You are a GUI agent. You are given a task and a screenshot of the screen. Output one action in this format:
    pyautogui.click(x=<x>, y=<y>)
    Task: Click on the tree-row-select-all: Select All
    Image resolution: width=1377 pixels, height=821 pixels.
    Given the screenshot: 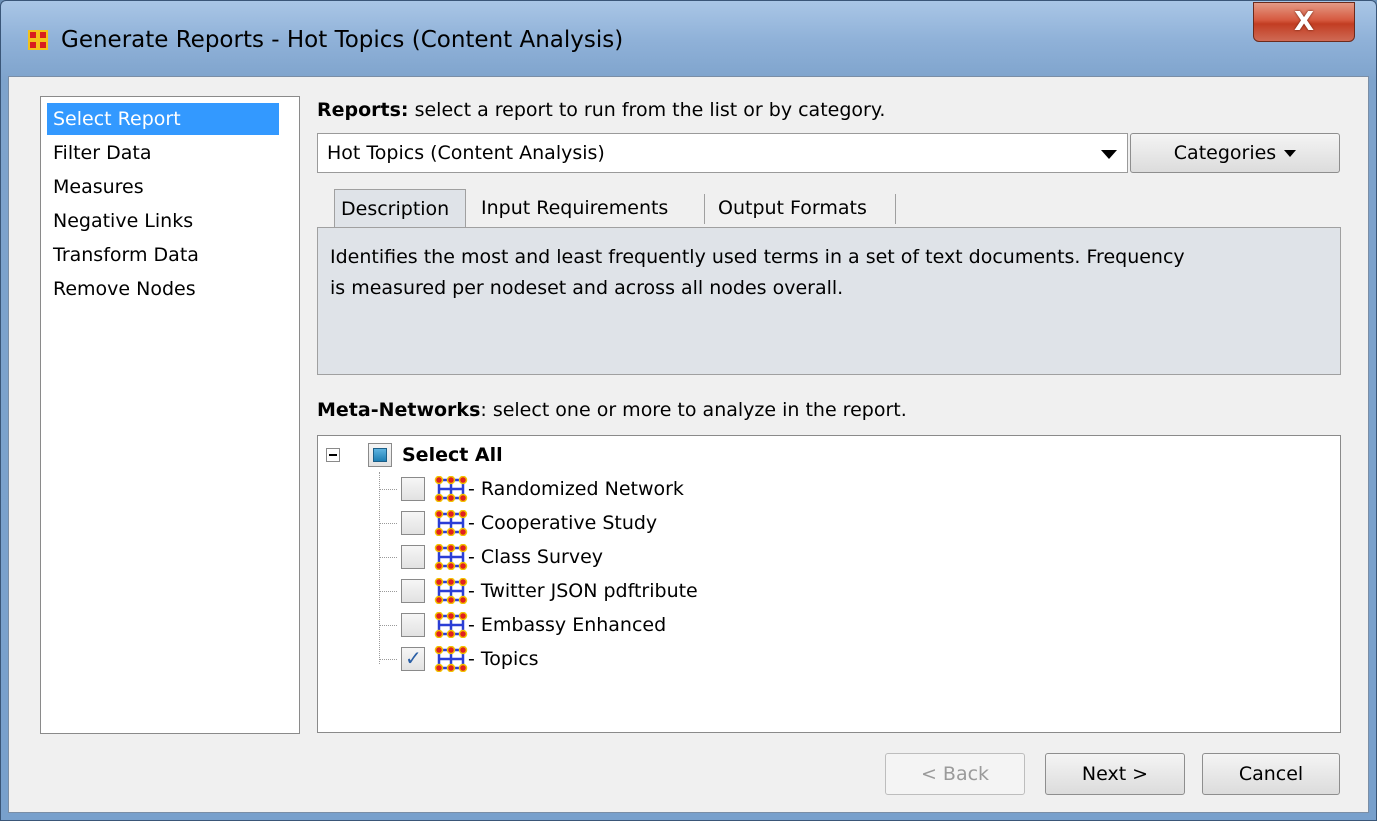 What is the action you would take?
    pyautogui.click(x=829, y=455)
    